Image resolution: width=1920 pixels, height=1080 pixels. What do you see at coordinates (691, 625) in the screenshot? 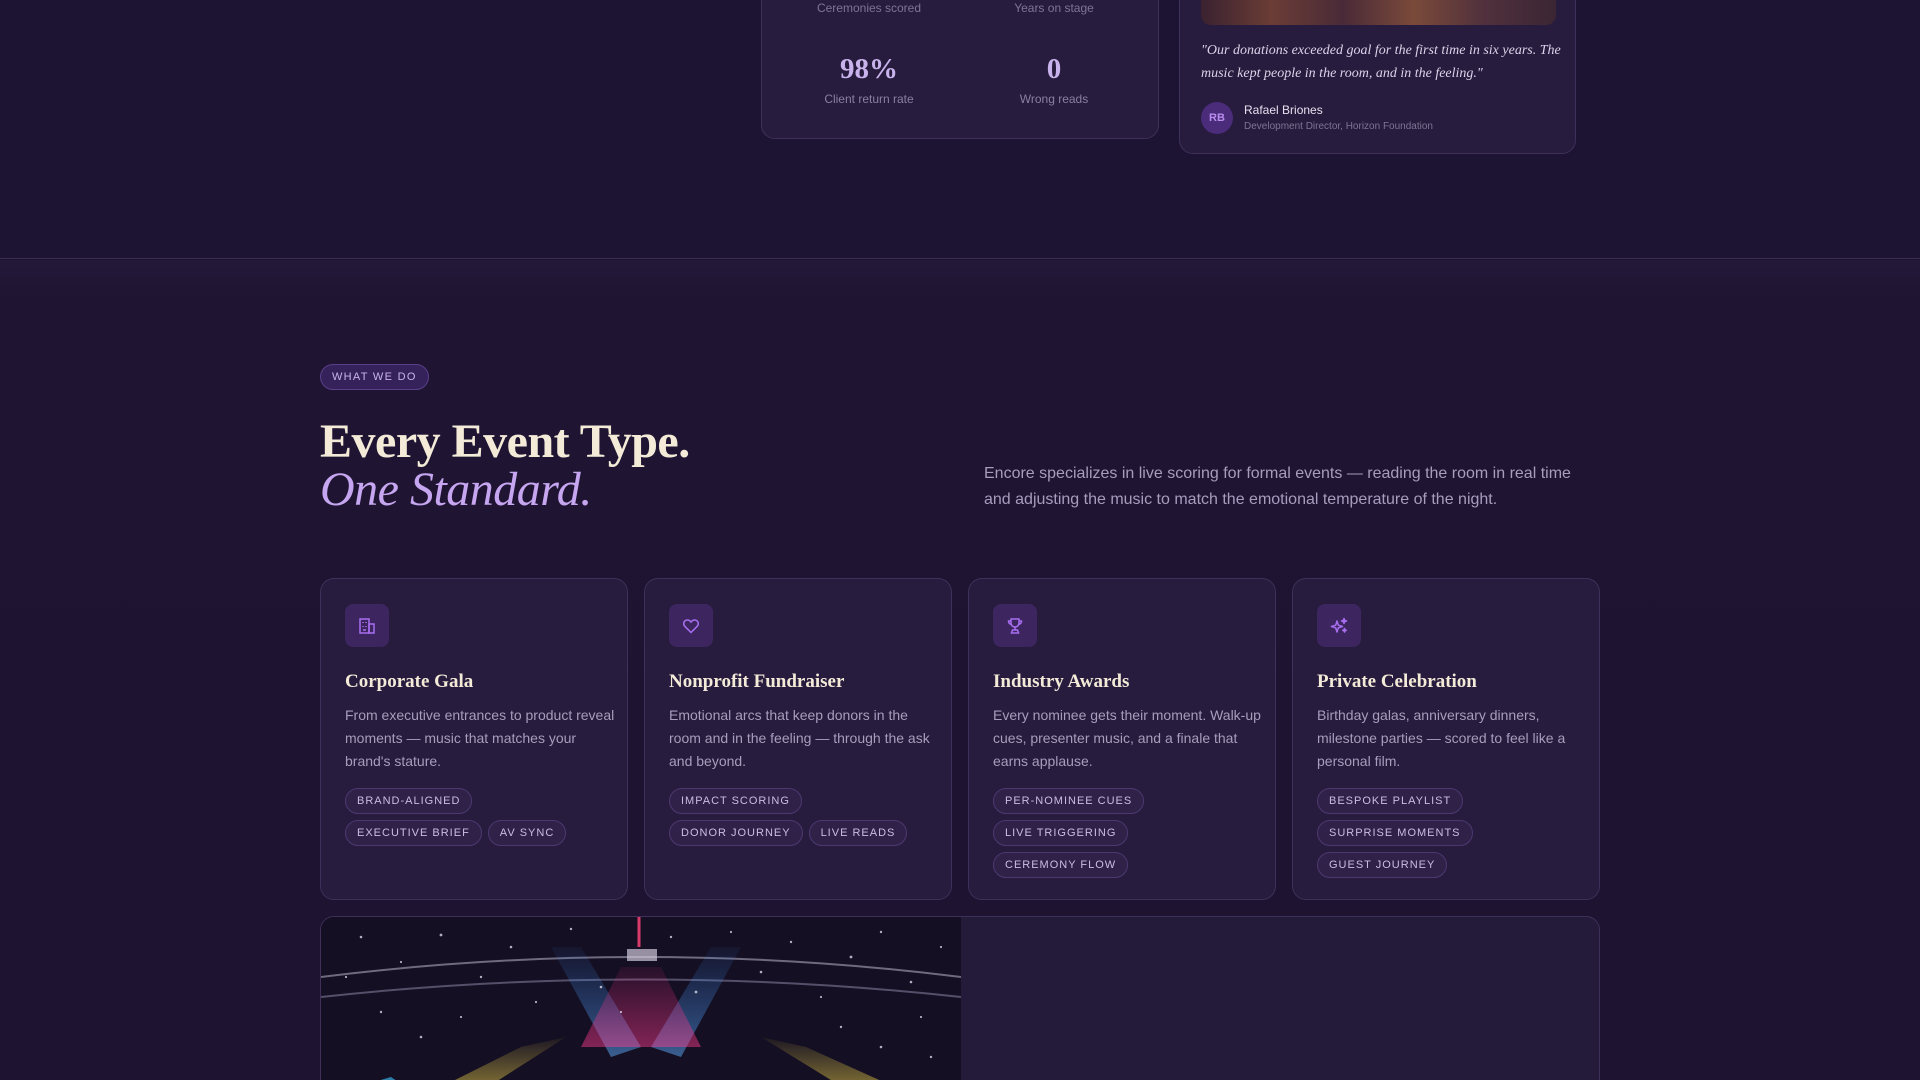
I see `heart-icon` at bounding box center [691, 625].